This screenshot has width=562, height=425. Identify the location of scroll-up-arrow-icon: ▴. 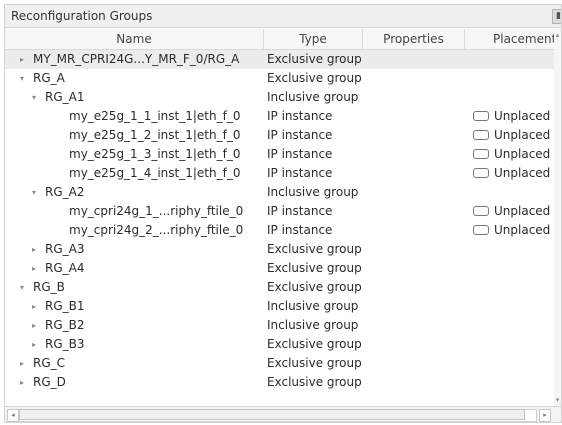
(557, 35).